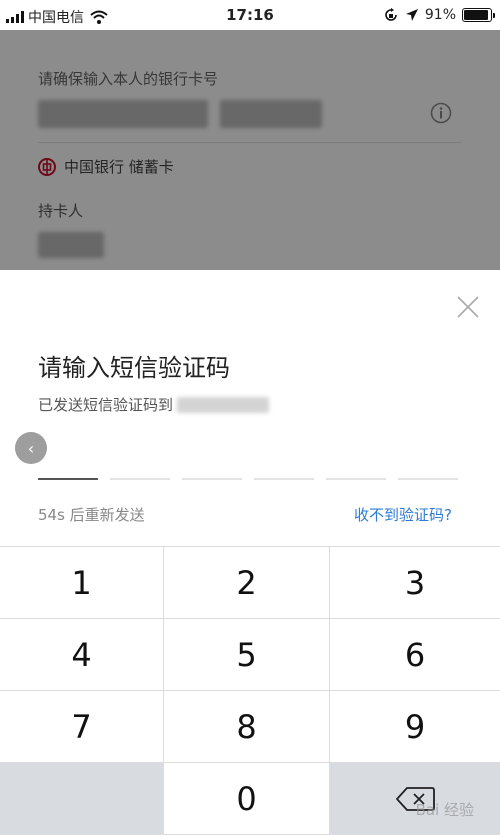  I want to click on status-bar: 中国电信 17:16 91%, so click(250, 15).